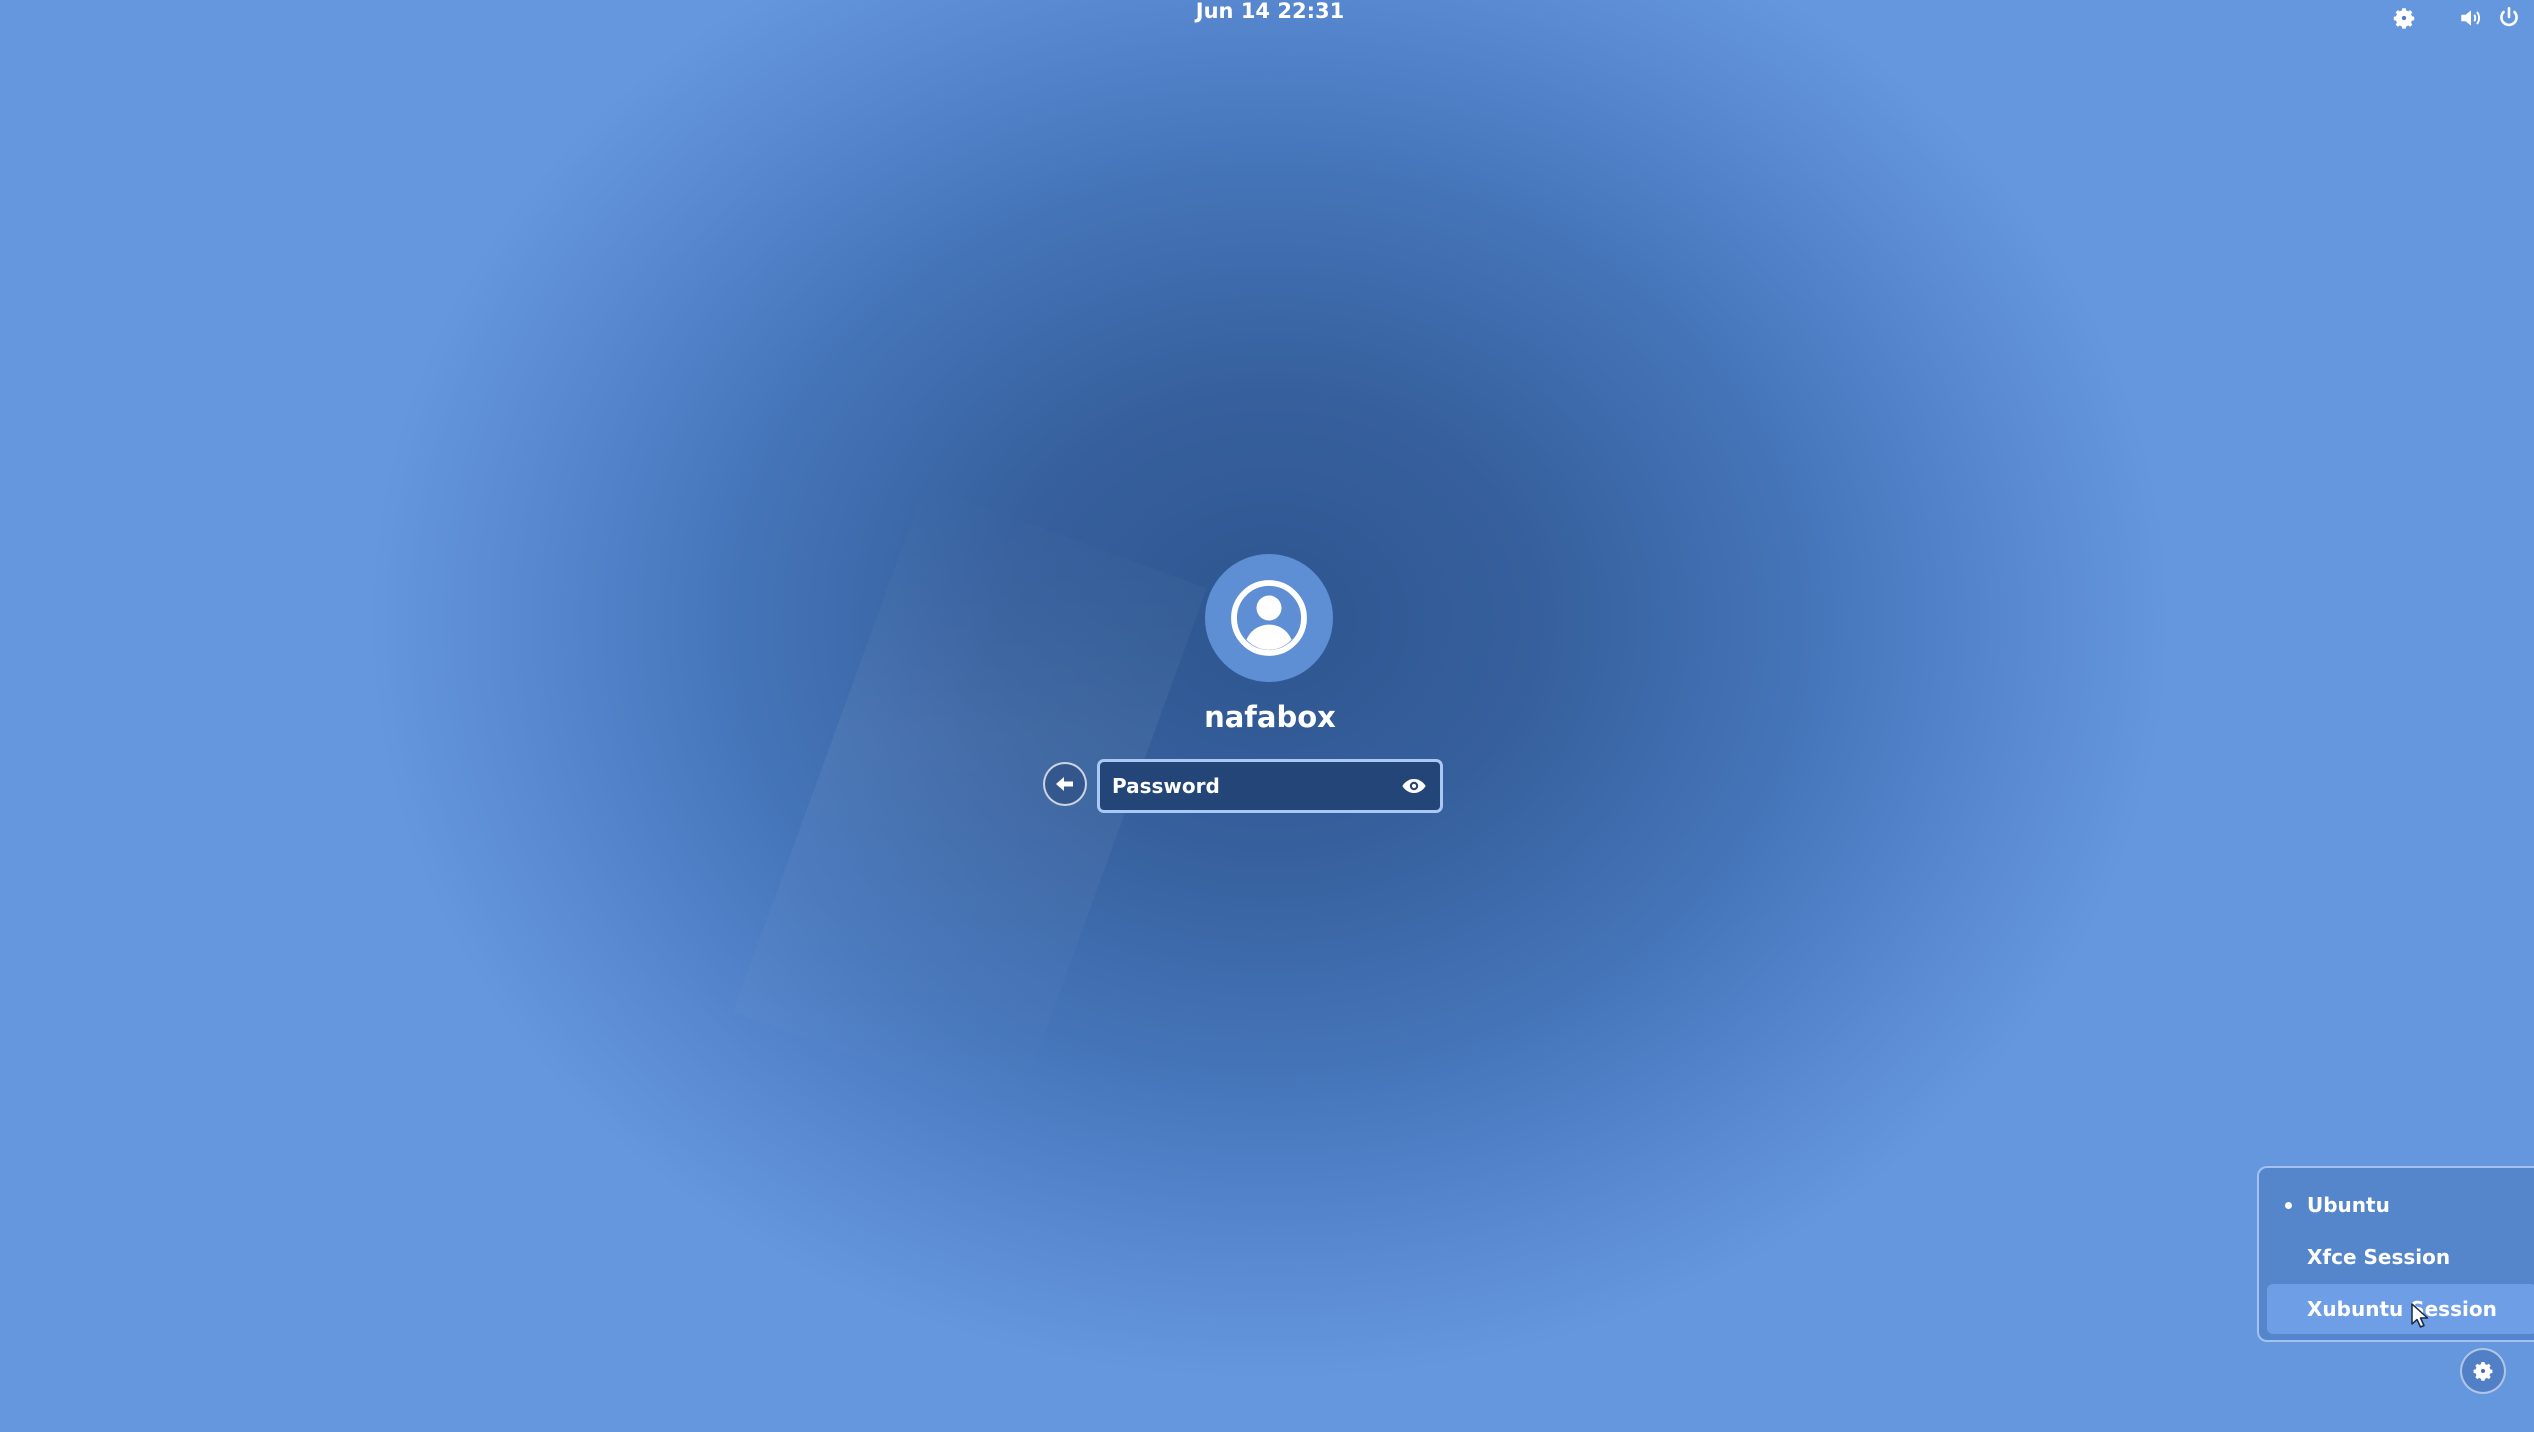  I want to click on back-button, so click(1065, 784).